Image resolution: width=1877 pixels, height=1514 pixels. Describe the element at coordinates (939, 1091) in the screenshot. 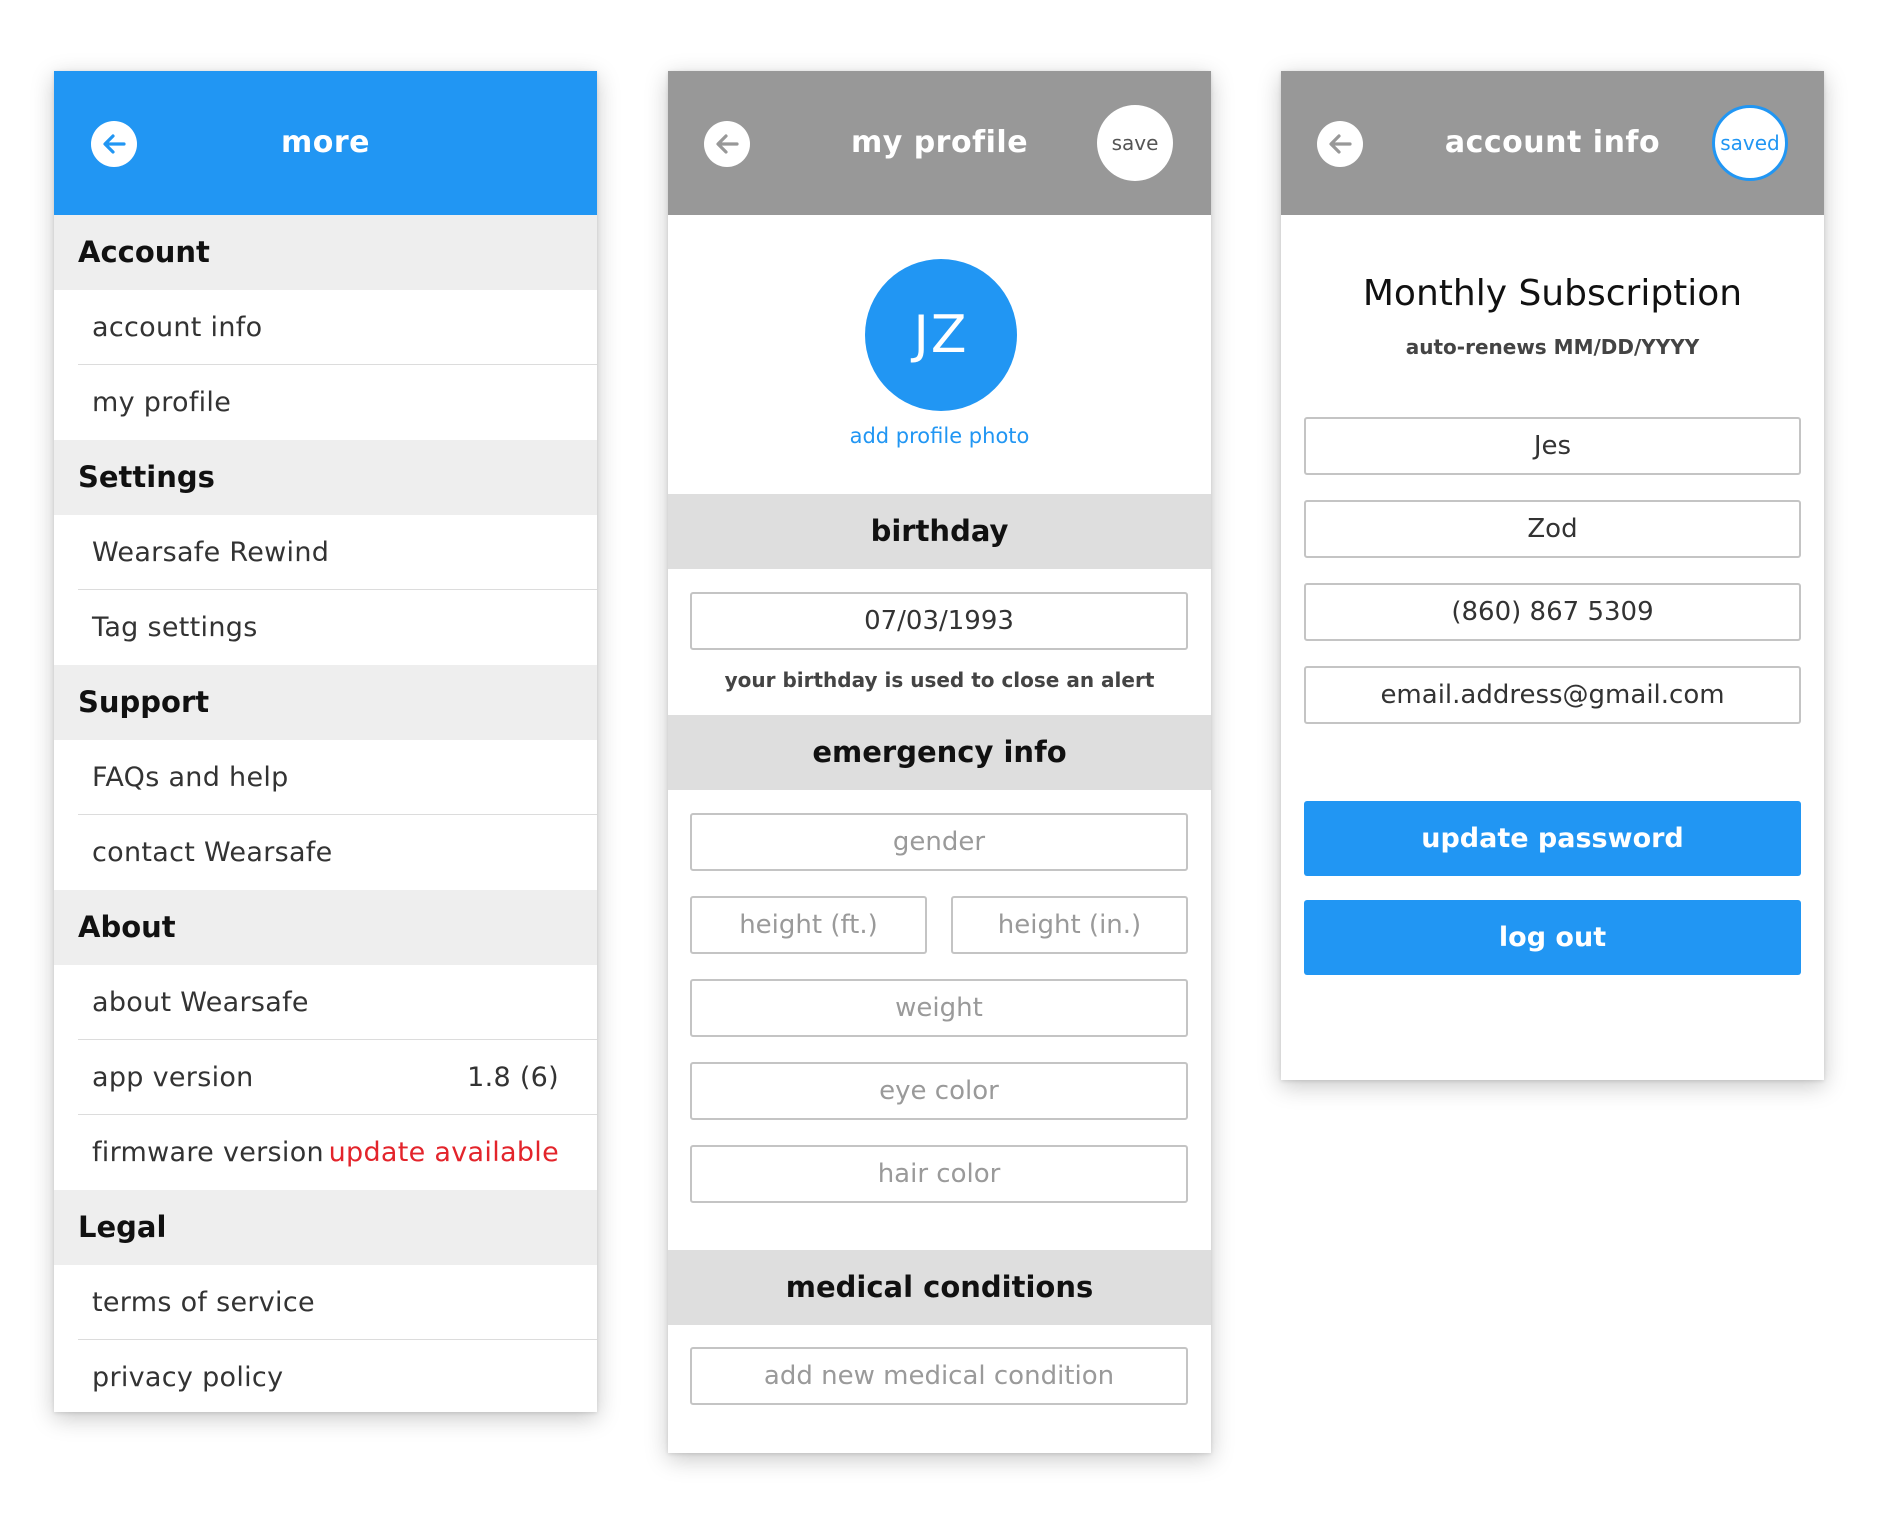

I see `eye-color-field: eye color` at that location.